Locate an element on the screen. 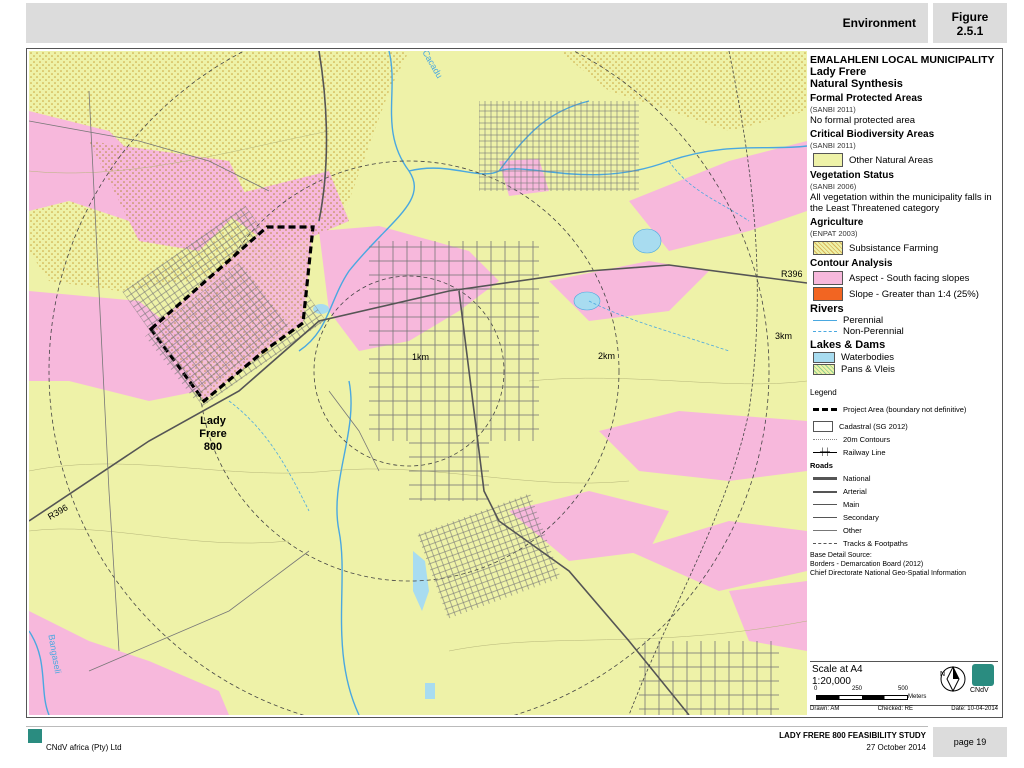 Image resolution: width=1024 pixels, height=768 pixels. legend-lake1: Waterbodies is located at coordinates (867, 357).